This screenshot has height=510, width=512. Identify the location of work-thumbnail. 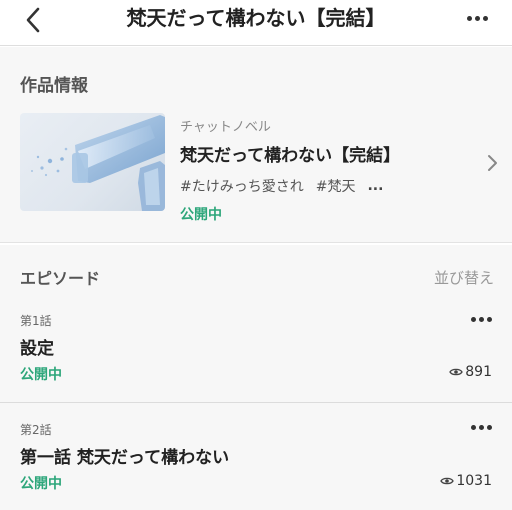
(92, 162).